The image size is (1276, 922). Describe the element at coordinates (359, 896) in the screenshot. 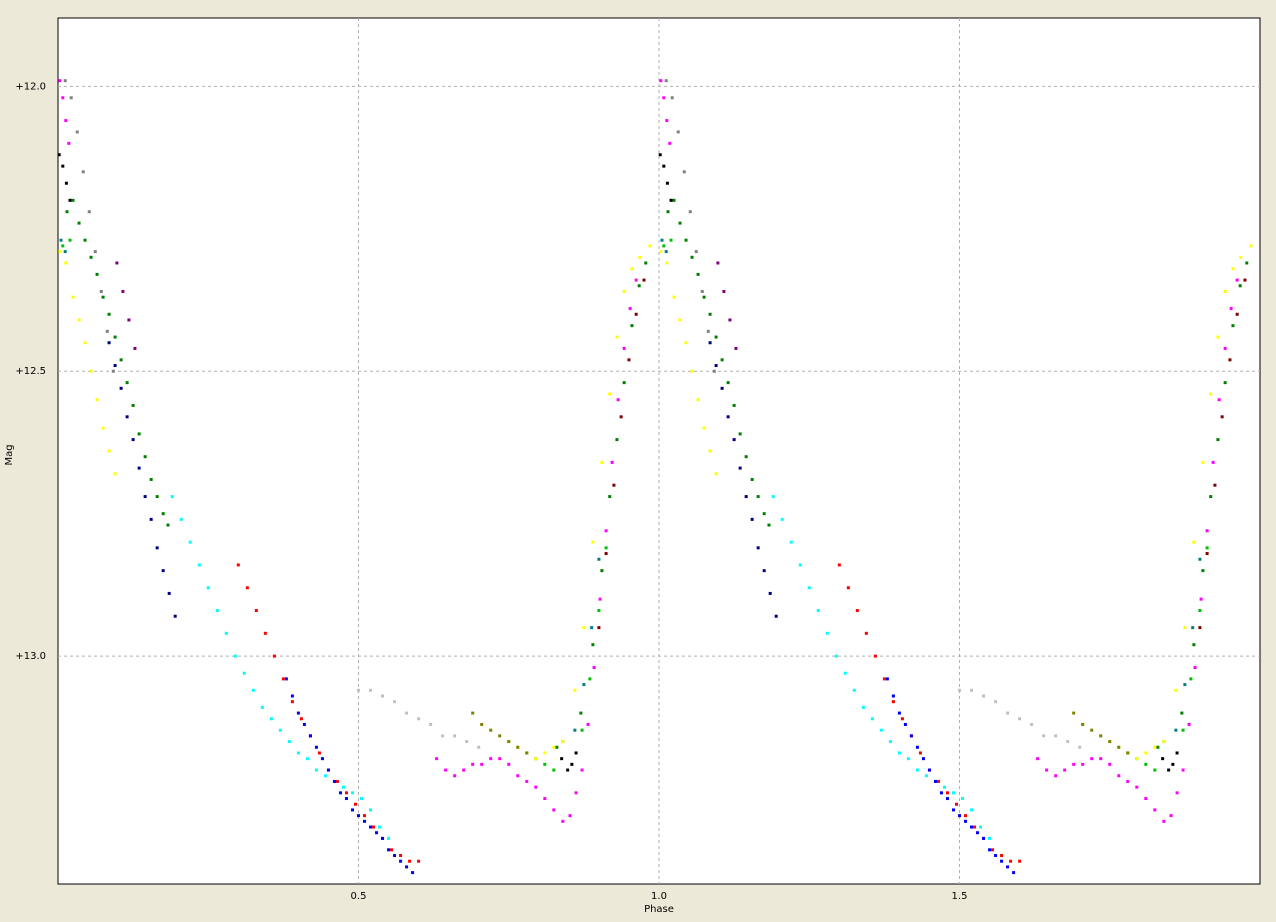

I see `x-tick-label: 0.5` at that location.